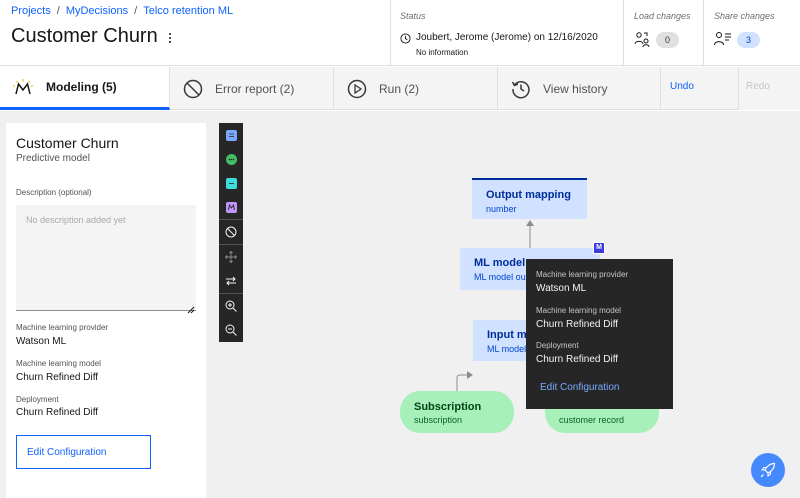  What do you see at coordinates (231, 281) in the screenshot?
I see `swap-icon` at bounding box center [231, 281].